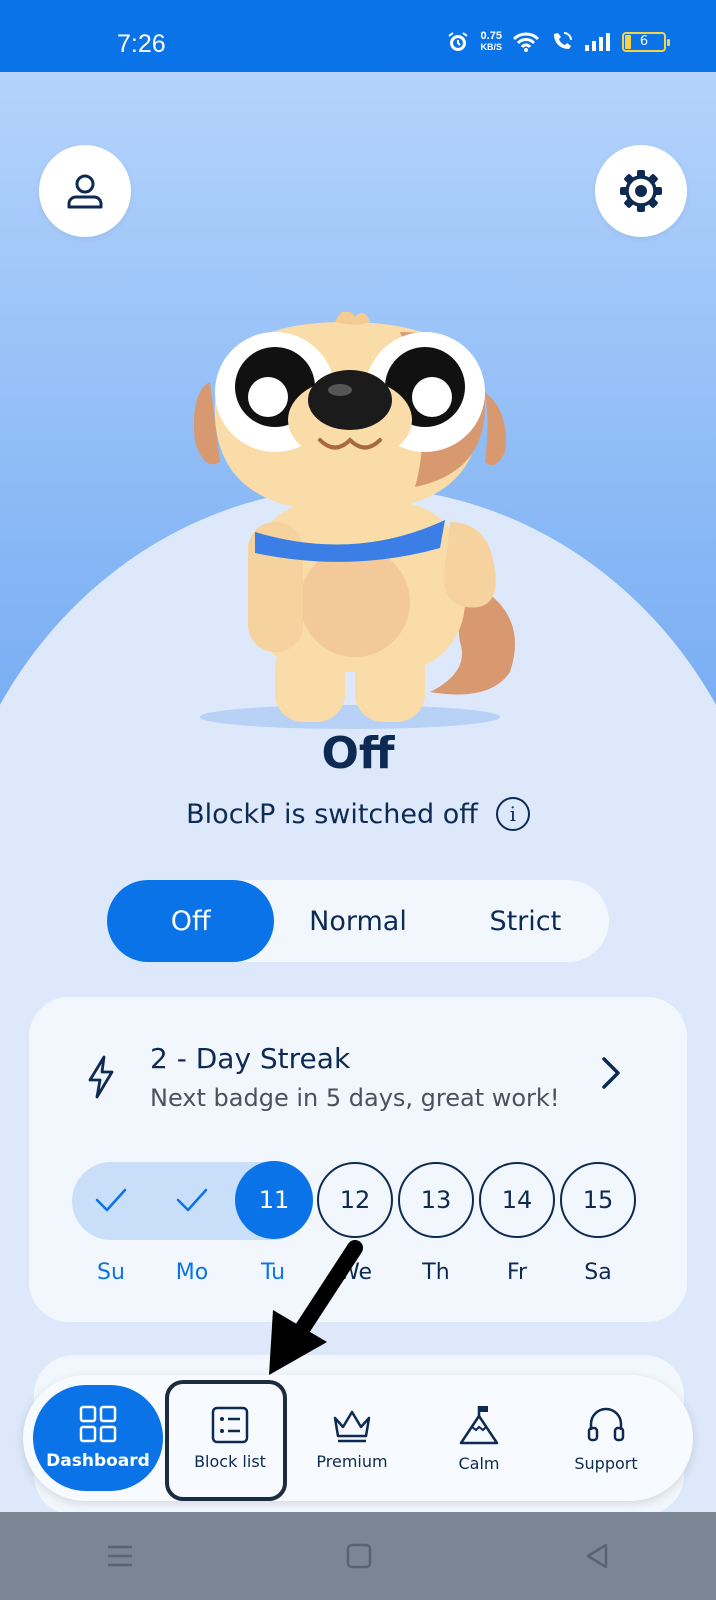 The width and height of the screenshot is (716, 1600). Describe the element at coordinates (512, 814) in the screenshot. I see `info-icon: i` at that location.